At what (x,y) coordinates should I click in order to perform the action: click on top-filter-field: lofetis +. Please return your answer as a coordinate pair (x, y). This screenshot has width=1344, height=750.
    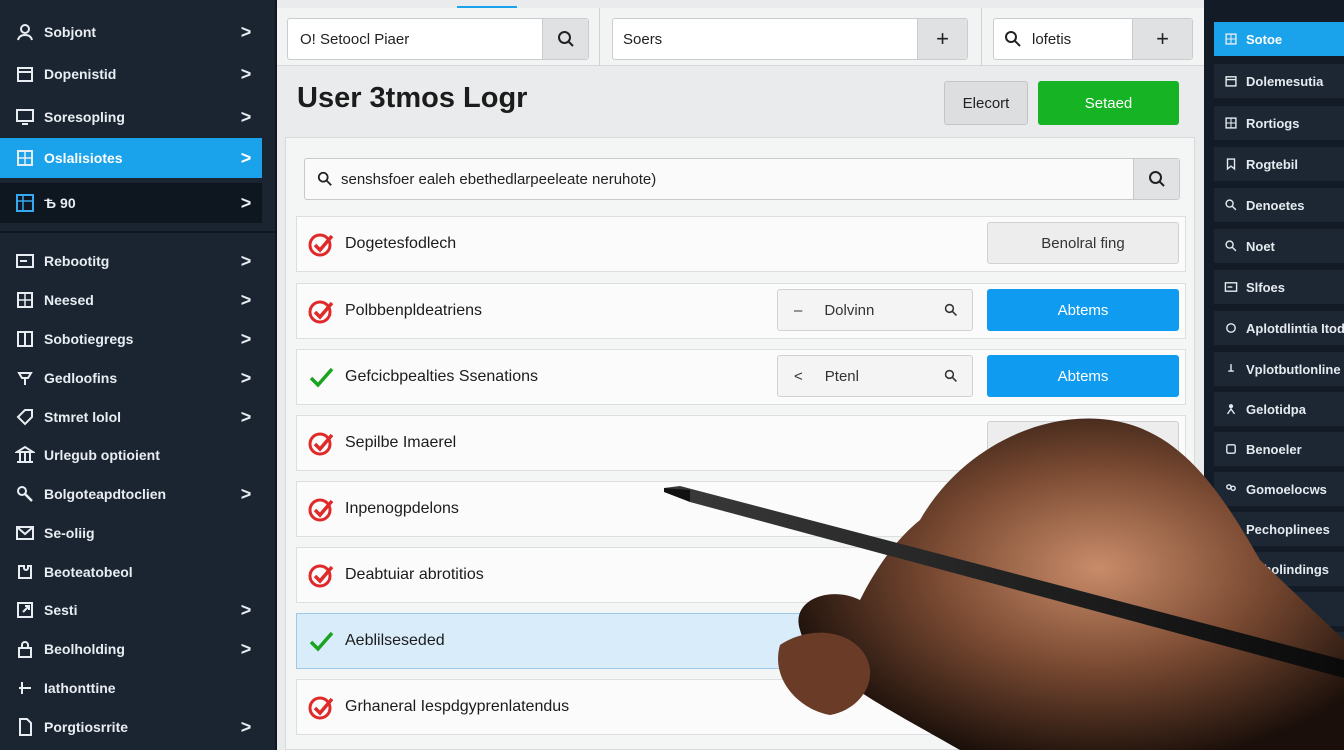
    Looking at the image, I should click on (1093, 39).